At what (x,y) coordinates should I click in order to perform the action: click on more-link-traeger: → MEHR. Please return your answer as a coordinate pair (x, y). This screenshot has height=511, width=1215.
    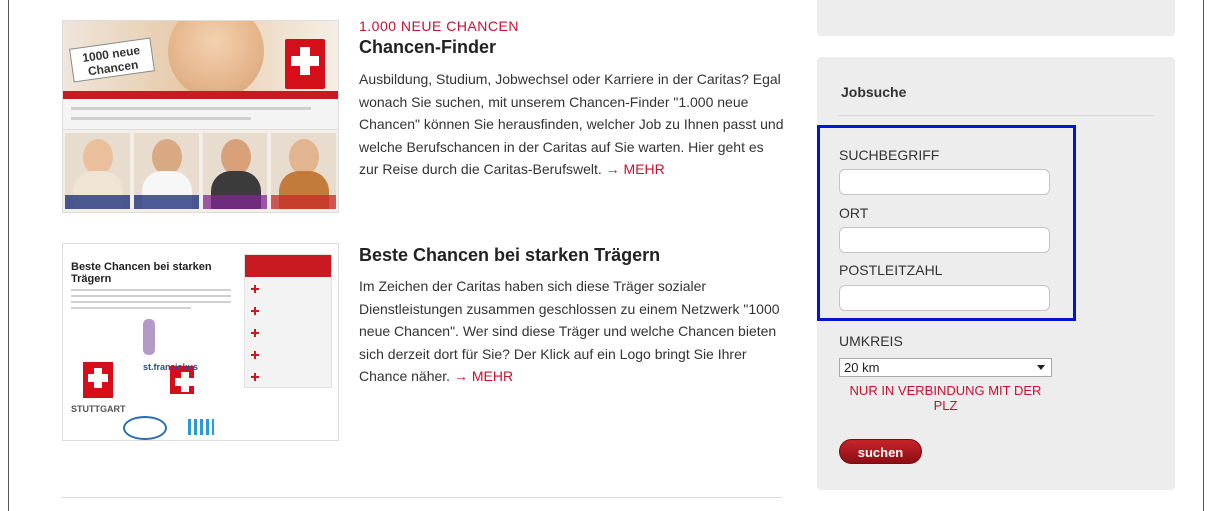
    Looking at the image, I should click on (483, 376).